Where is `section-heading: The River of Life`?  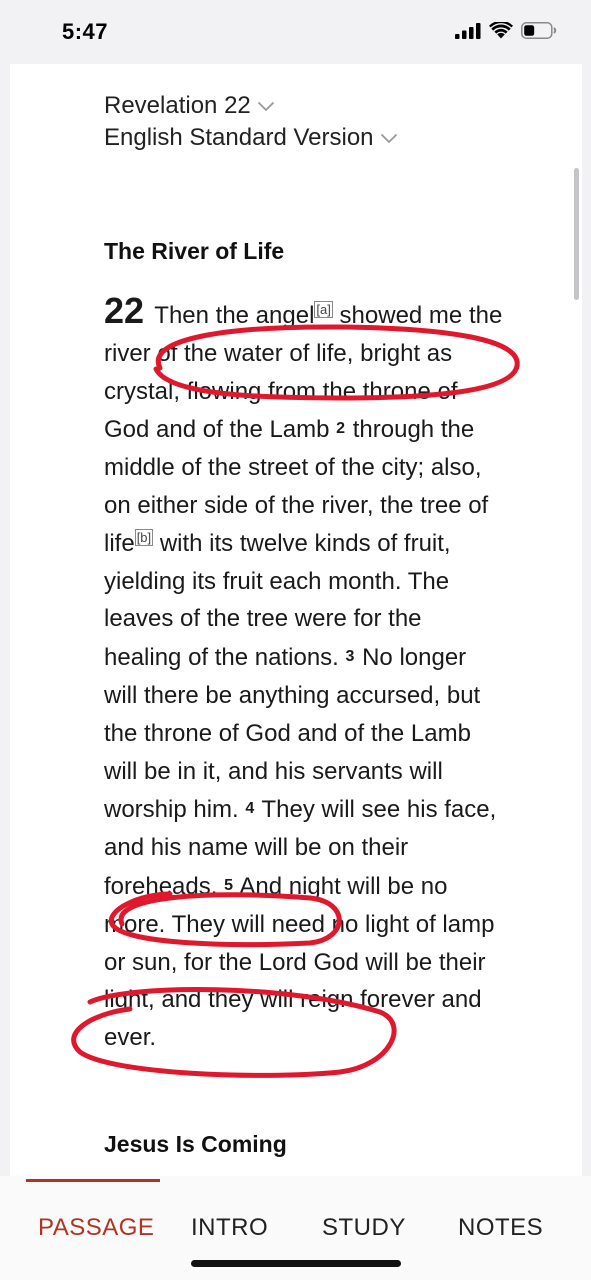 section-heading: The River of Life is located at coordinates (194, 251).